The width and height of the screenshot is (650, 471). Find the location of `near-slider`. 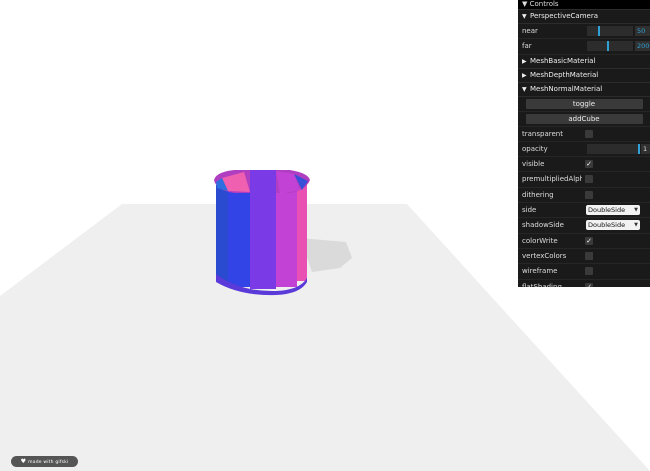

near-slider is located at coordinates (610, 31).